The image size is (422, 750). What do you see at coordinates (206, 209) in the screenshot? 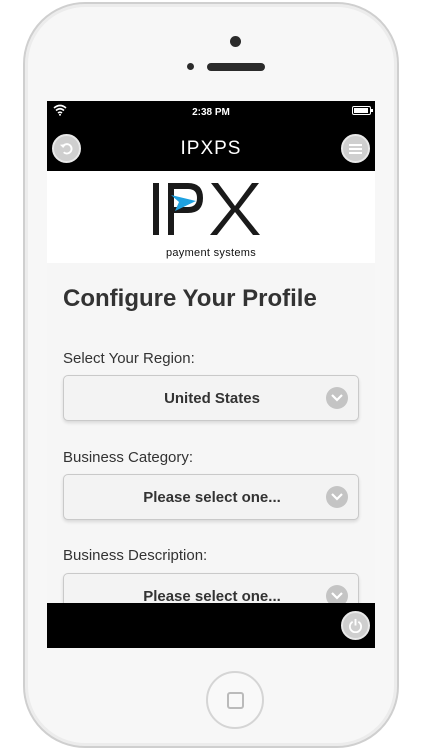
I see `ipx-logo-icon` at bounding box center [206, 209].